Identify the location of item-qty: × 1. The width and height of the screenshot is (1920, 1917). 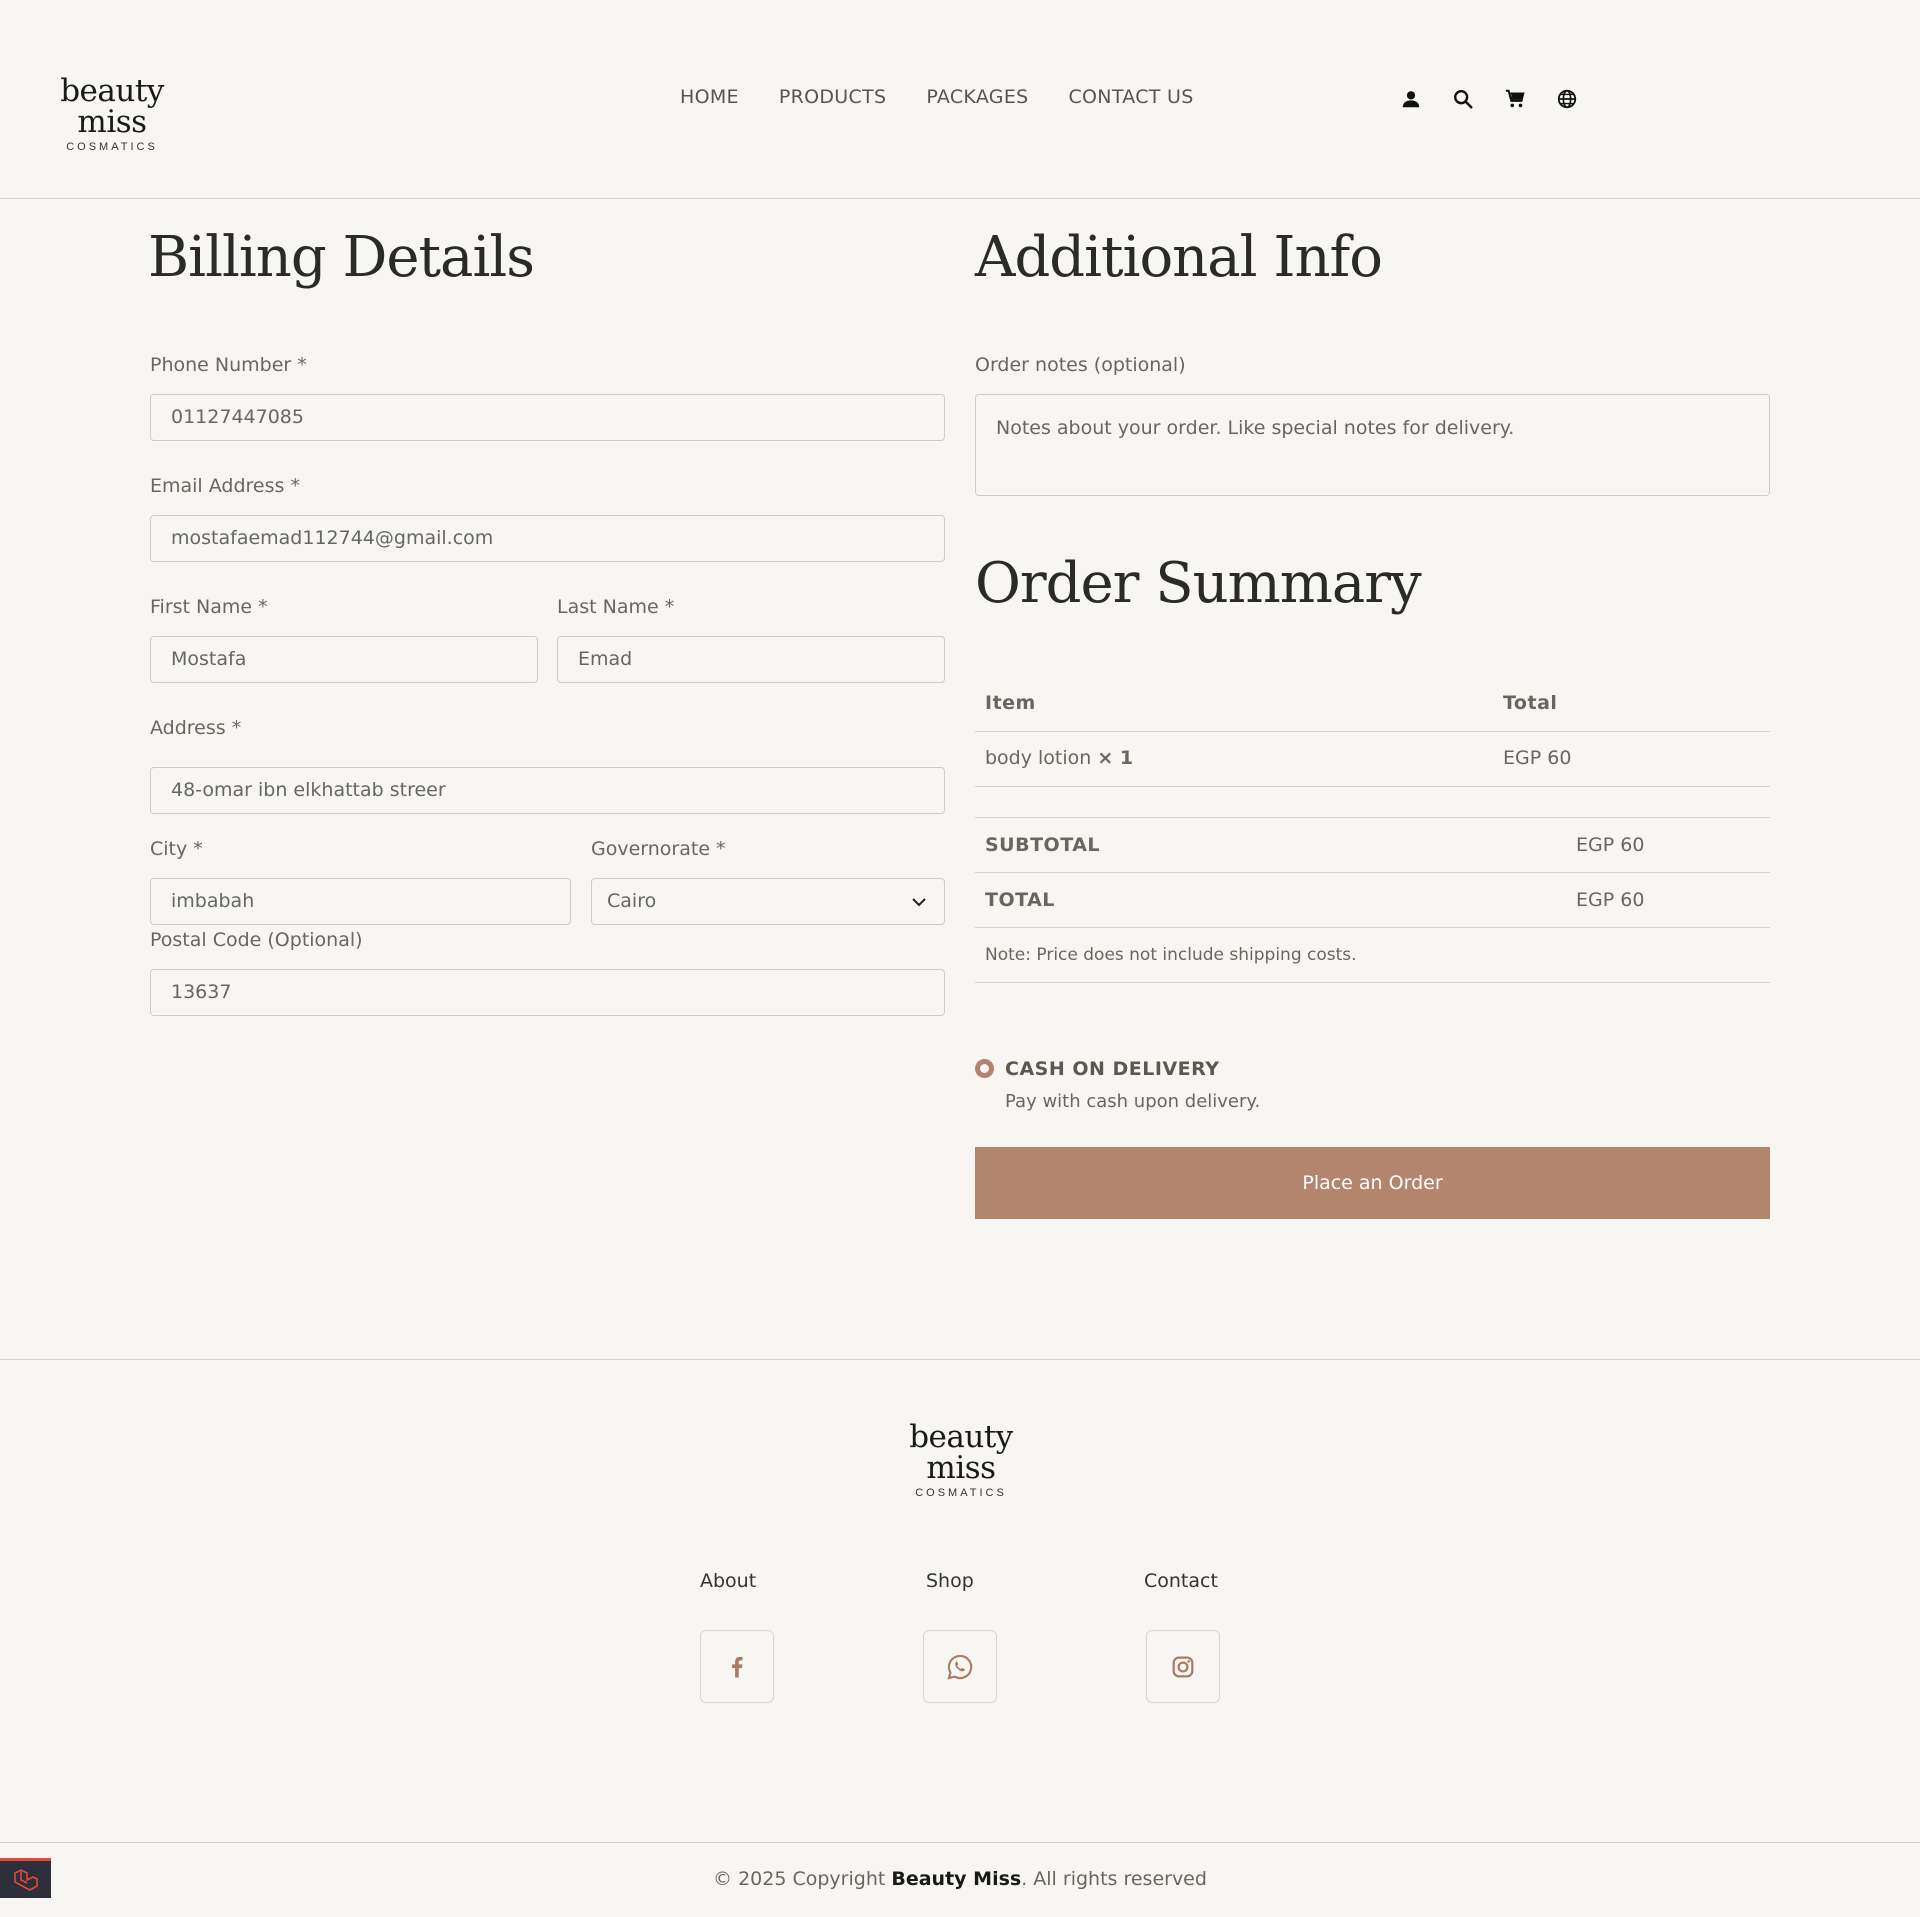
(1115, 758).